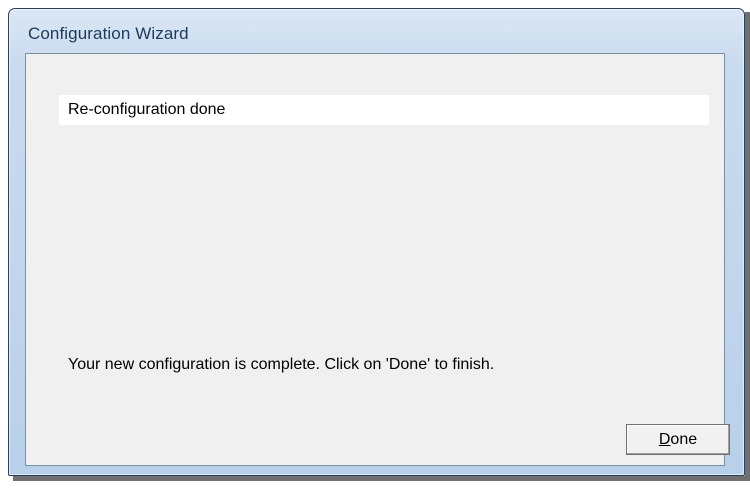 The width and height of the screenshot is (750, 490). What do you see at coordinates (684, 439) in the screenshot?
I see `done-button-label: one` at bounding box center [684, 439].